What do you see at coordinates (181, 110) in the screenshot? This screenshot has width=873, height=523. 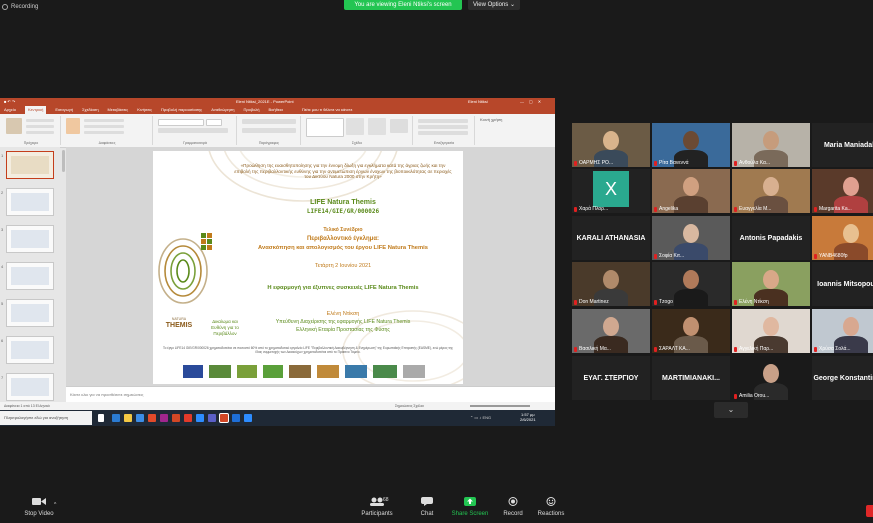 I see `ppt-tab: Προβολή παρουσίασης` at bounding box center [181, 110].